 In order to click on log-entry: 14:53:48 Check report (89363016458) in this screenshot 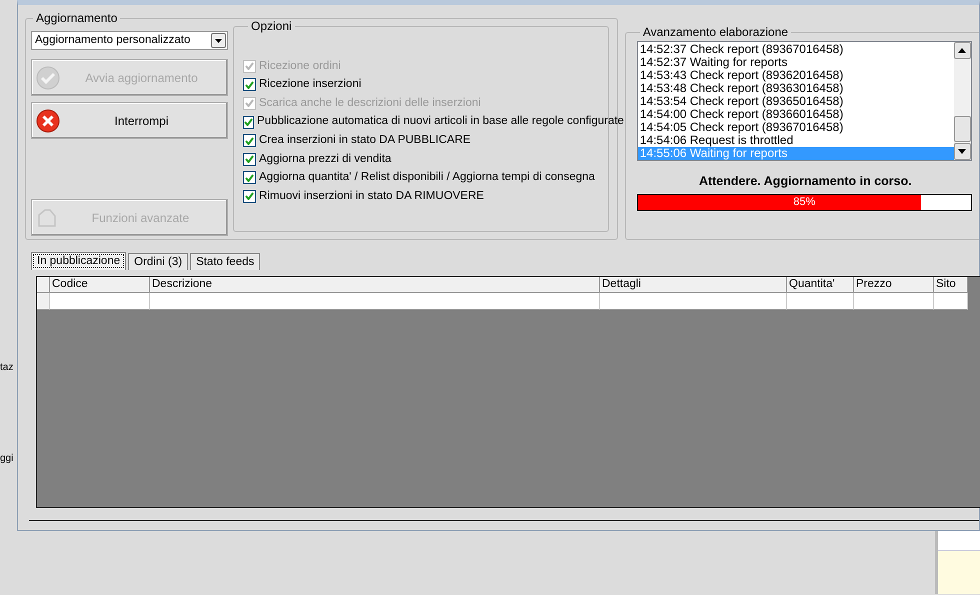, I will do `click(796, 88)`.